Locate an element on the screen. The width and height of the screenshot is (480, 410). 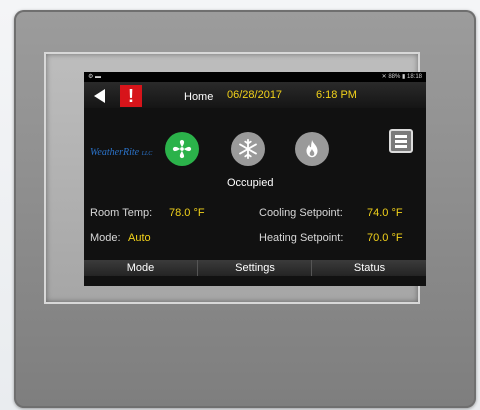
room-temp-value: 78.0 °F is located at coordinates (187, 213).